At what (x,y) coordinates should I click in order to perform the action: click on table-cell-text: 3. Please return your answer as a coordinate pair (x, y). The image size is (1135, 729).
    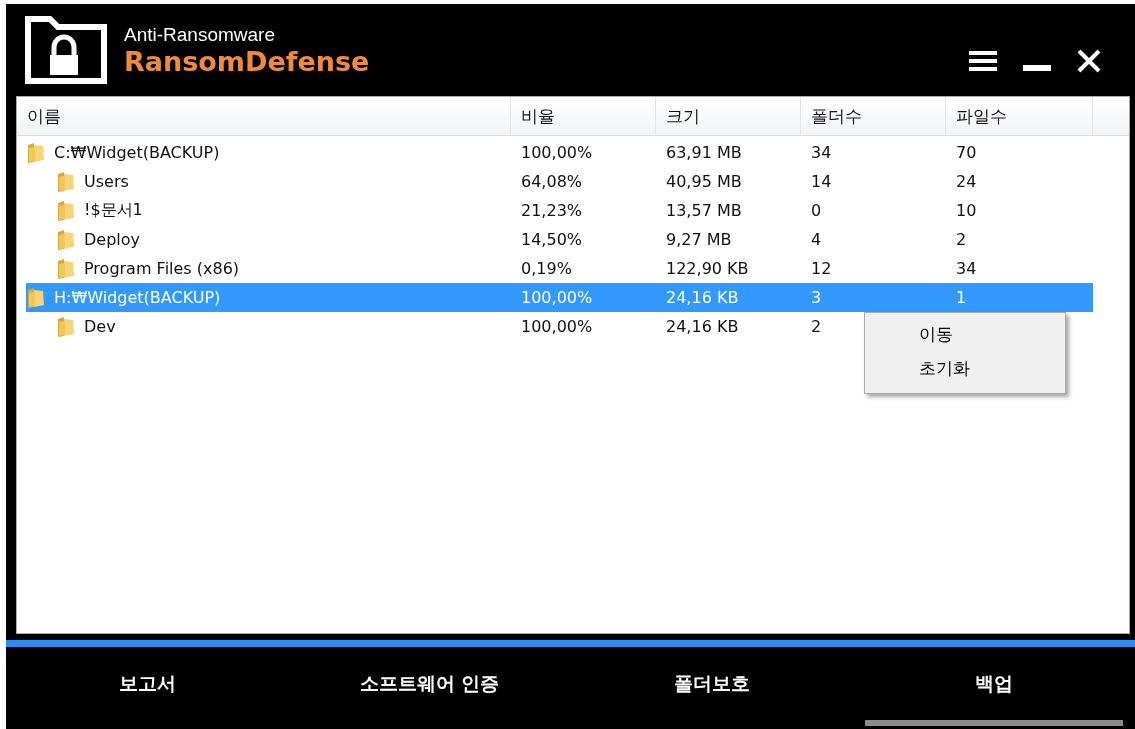
    Looking at the image, I should click on (816, 297).